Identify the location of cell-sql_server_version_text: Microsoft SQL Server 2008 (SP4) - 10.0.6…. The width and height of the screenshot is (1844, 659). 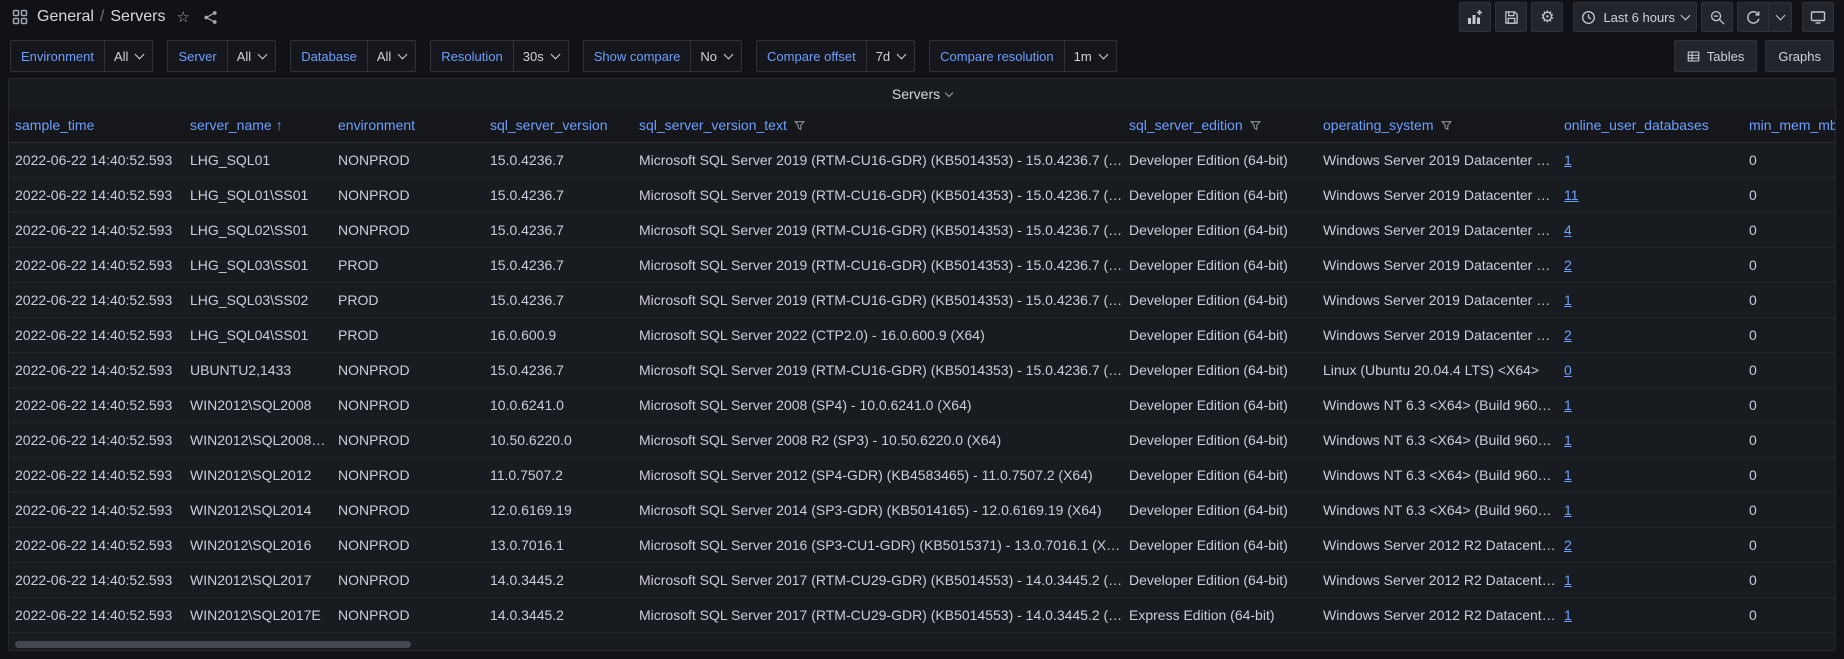
(878, 405).